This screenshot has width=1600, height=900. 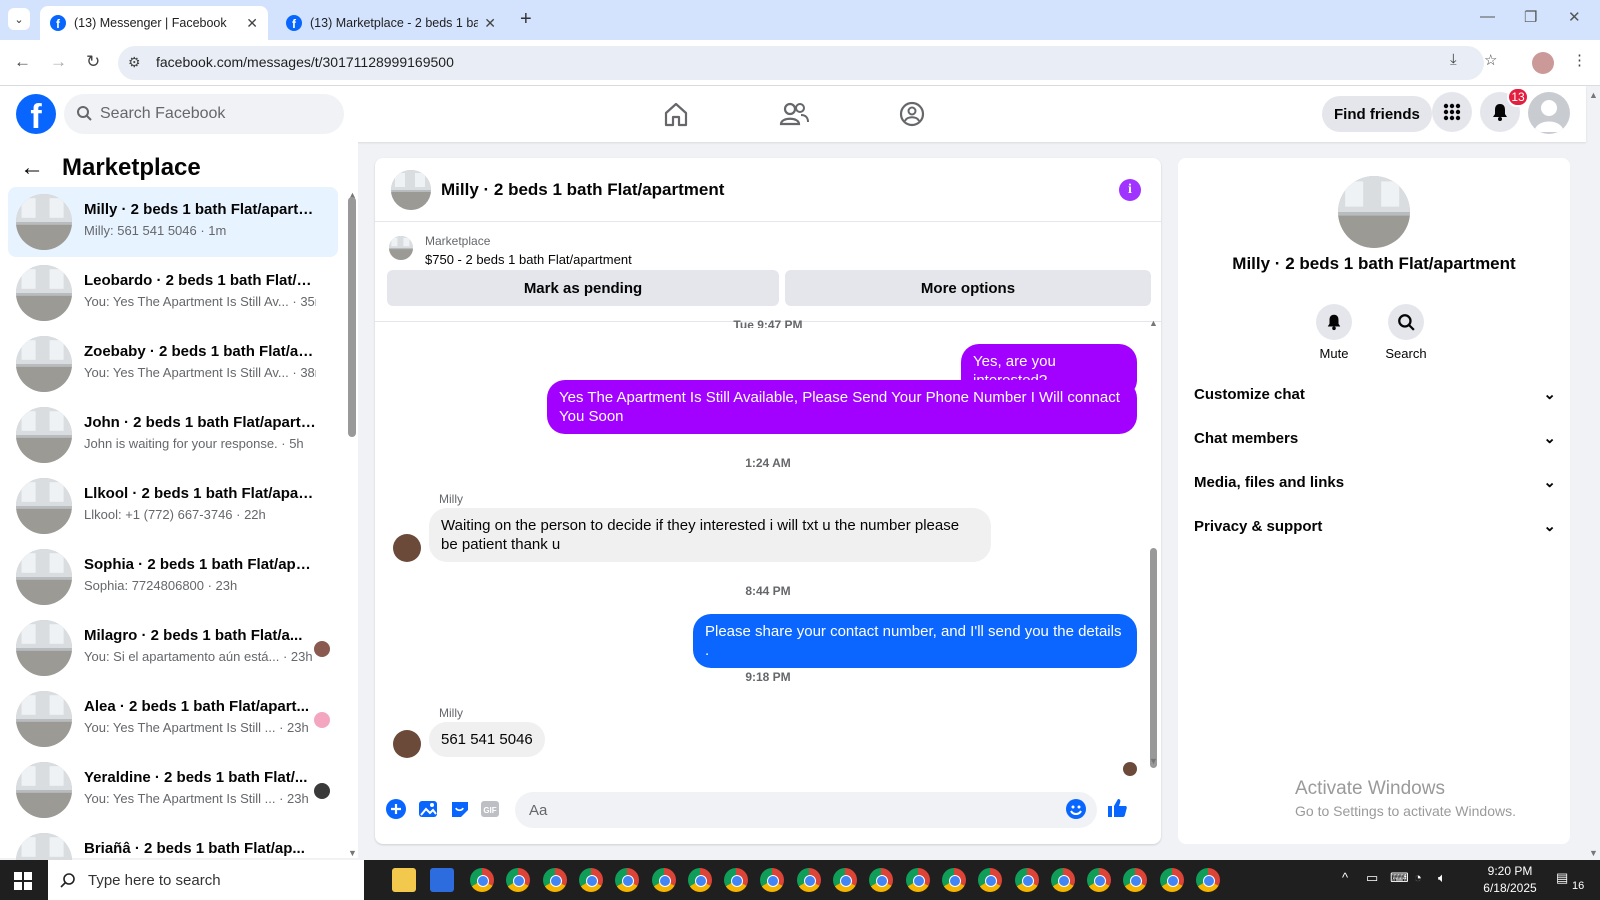 I want to click on media-files-links-section: Media, files and links ⌄, so click(x=1375, y=482).